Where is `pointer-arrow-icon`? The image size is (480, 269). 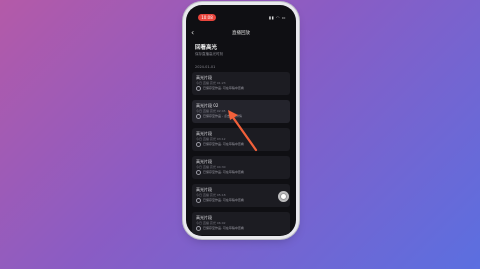 pointer-arrow-icon is located at coordinates (243, 131).